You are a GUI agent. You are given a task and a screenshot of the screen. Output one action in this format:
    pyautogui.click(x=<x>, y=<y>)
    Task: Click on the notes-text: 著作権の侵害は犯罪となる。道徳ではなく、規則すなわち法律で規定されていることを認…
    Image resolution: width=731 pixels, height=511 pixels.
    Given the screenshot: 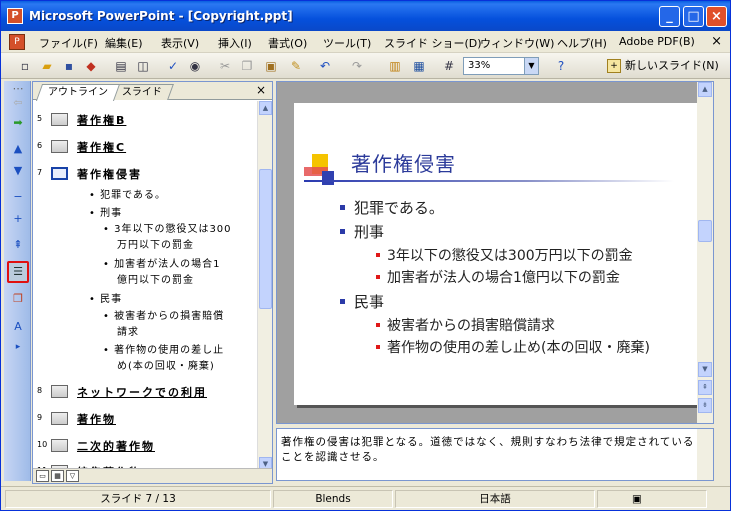 What is the action you would take?
    pyautogui.click(x=487, y=449)
    